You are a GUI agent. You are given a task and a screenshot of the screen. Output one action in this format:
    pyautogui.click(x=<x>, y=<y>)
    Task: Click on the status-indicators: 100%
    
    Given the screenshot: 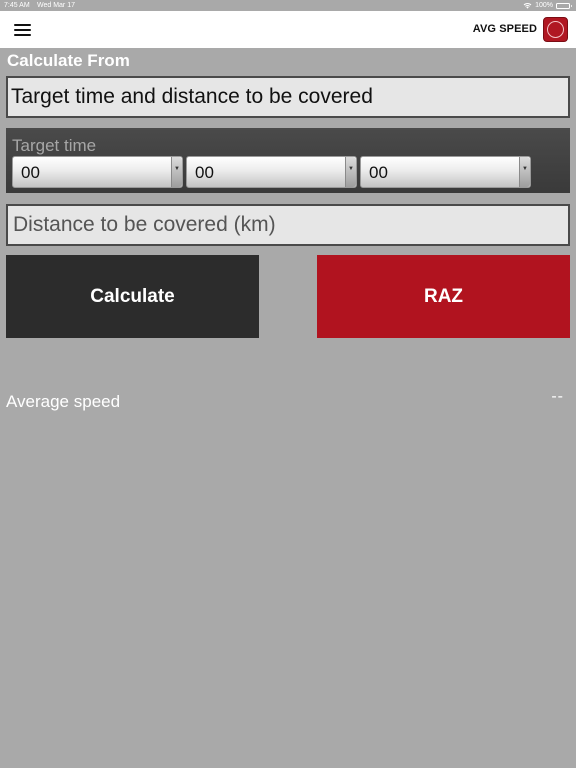 What is the action you would take?
    pyautogui.click(x=547, y=5)
    